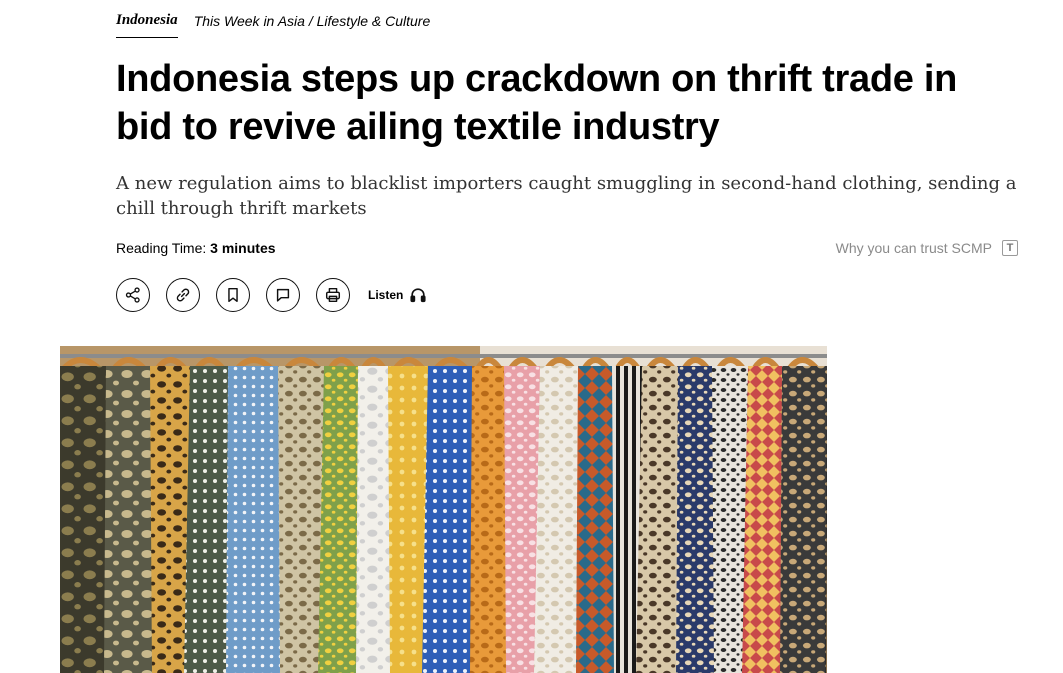 The image size is (1063, 673). What do you see at coordinates (374, 21) in the screenshot?
I see `breadcrumb-lifestyle-culture: Lifestyle & Culture` at bounding box center [374, 21].